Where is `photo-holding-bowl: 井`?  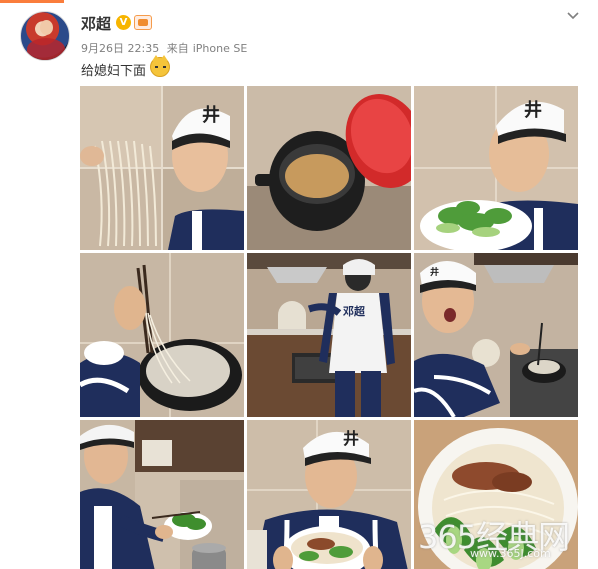
photo-holding-bowl: 井 is located at coordinates (329, 494).